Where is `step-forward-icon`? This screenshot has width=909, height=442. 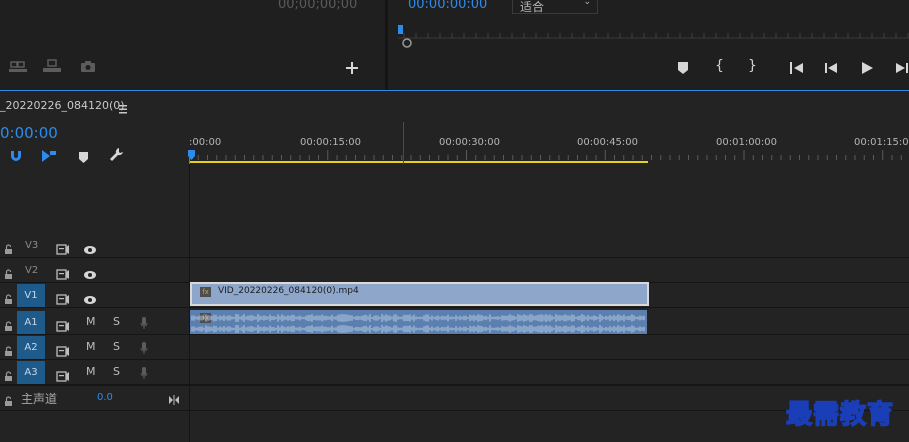 step-forward-icon is located at coordinates (902, 69).